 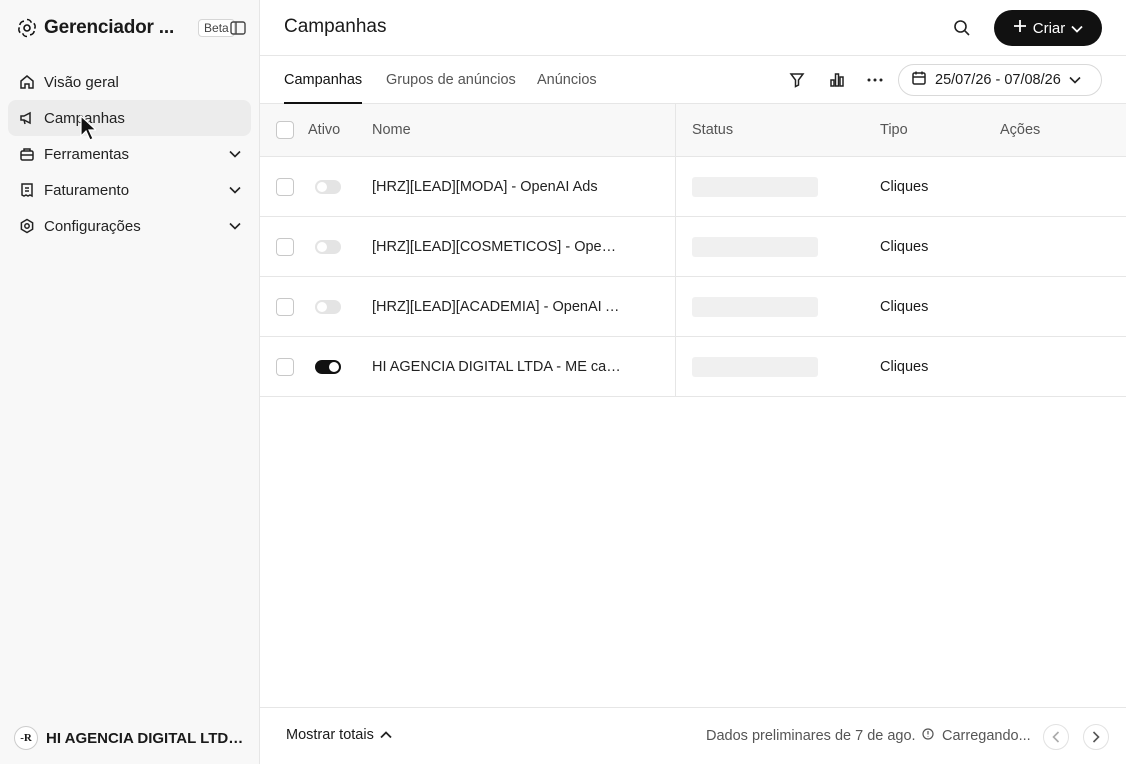 I want to click on column-header-acoes: Ações, so click(x=1020, y=130).